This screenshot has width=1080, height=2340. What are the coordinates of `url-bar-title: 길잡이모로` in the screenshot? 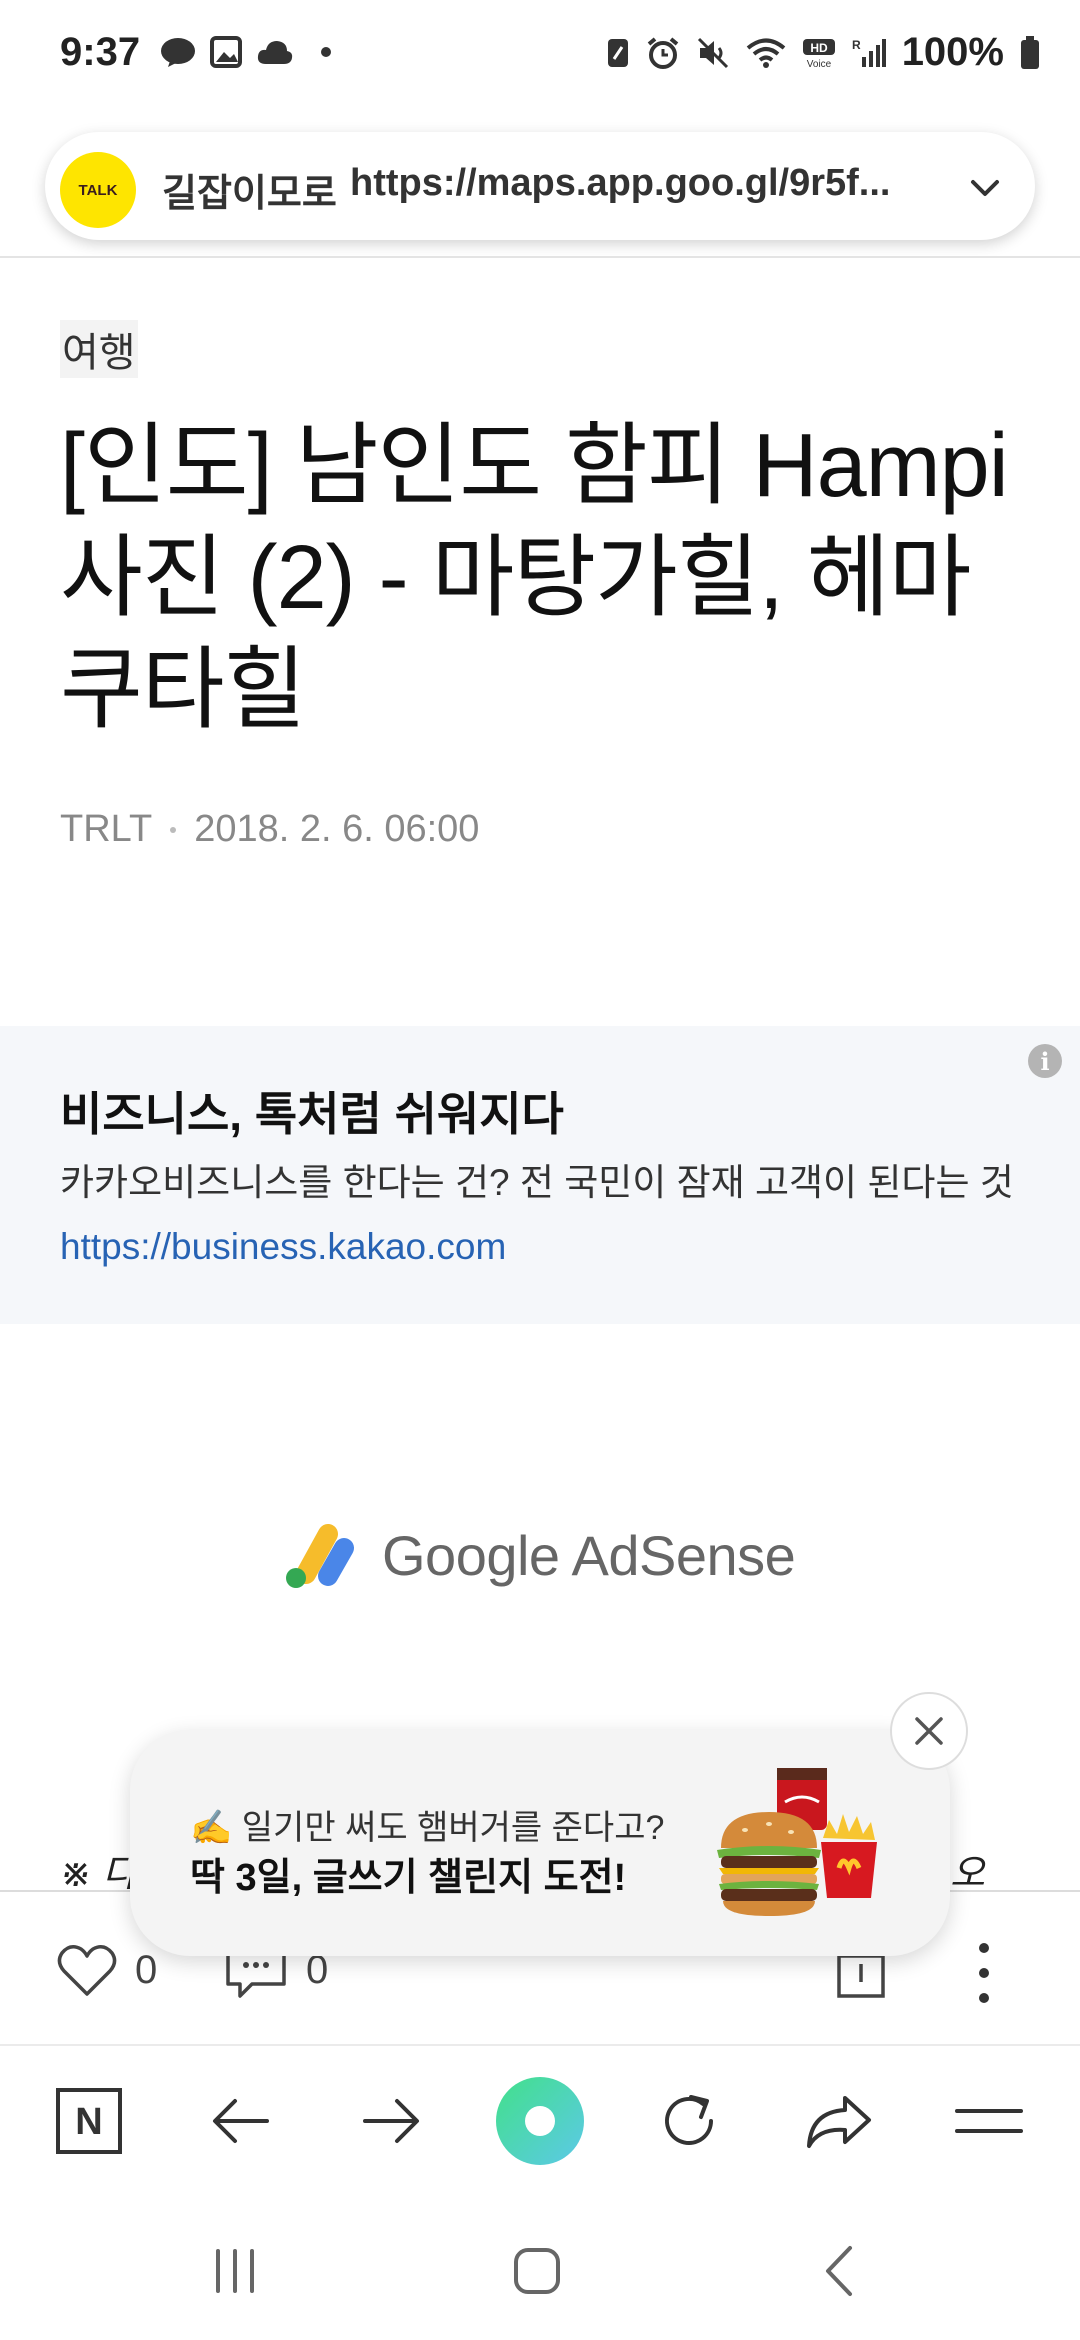 It's located at (249, 194).